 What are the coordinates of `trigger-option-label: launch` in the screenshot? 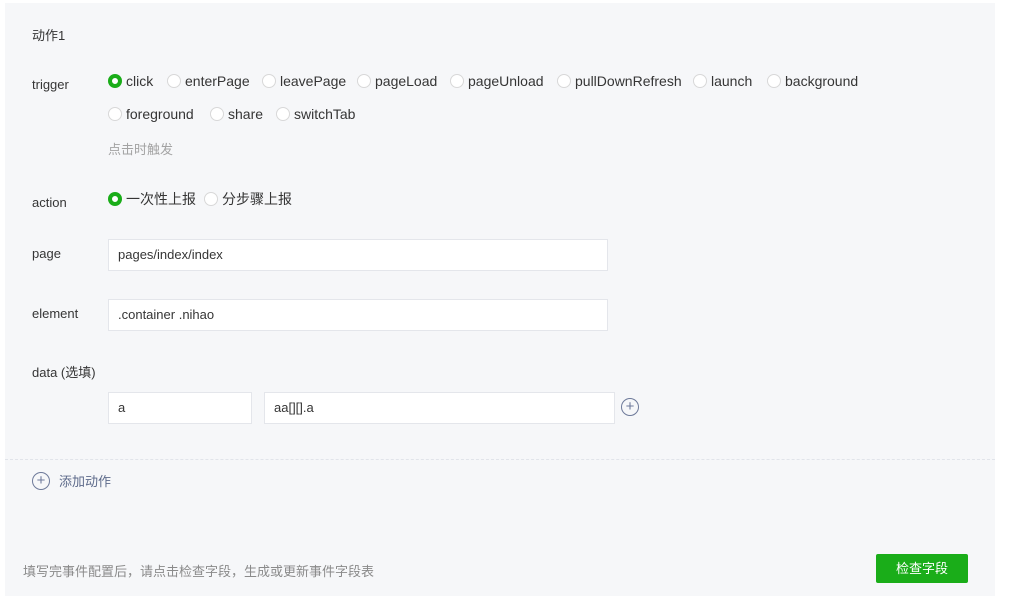 It's located at (732, 81).